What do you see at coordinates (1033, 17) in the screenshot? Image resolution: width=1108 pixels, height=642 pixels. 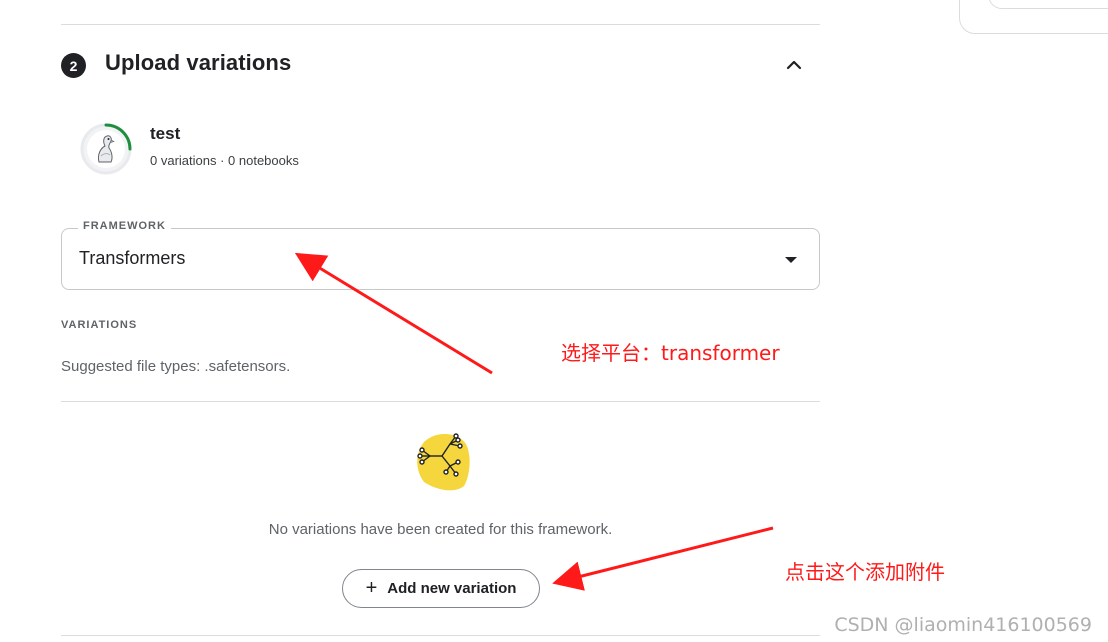 I see `side-card` at bounding box center [1033, 17].